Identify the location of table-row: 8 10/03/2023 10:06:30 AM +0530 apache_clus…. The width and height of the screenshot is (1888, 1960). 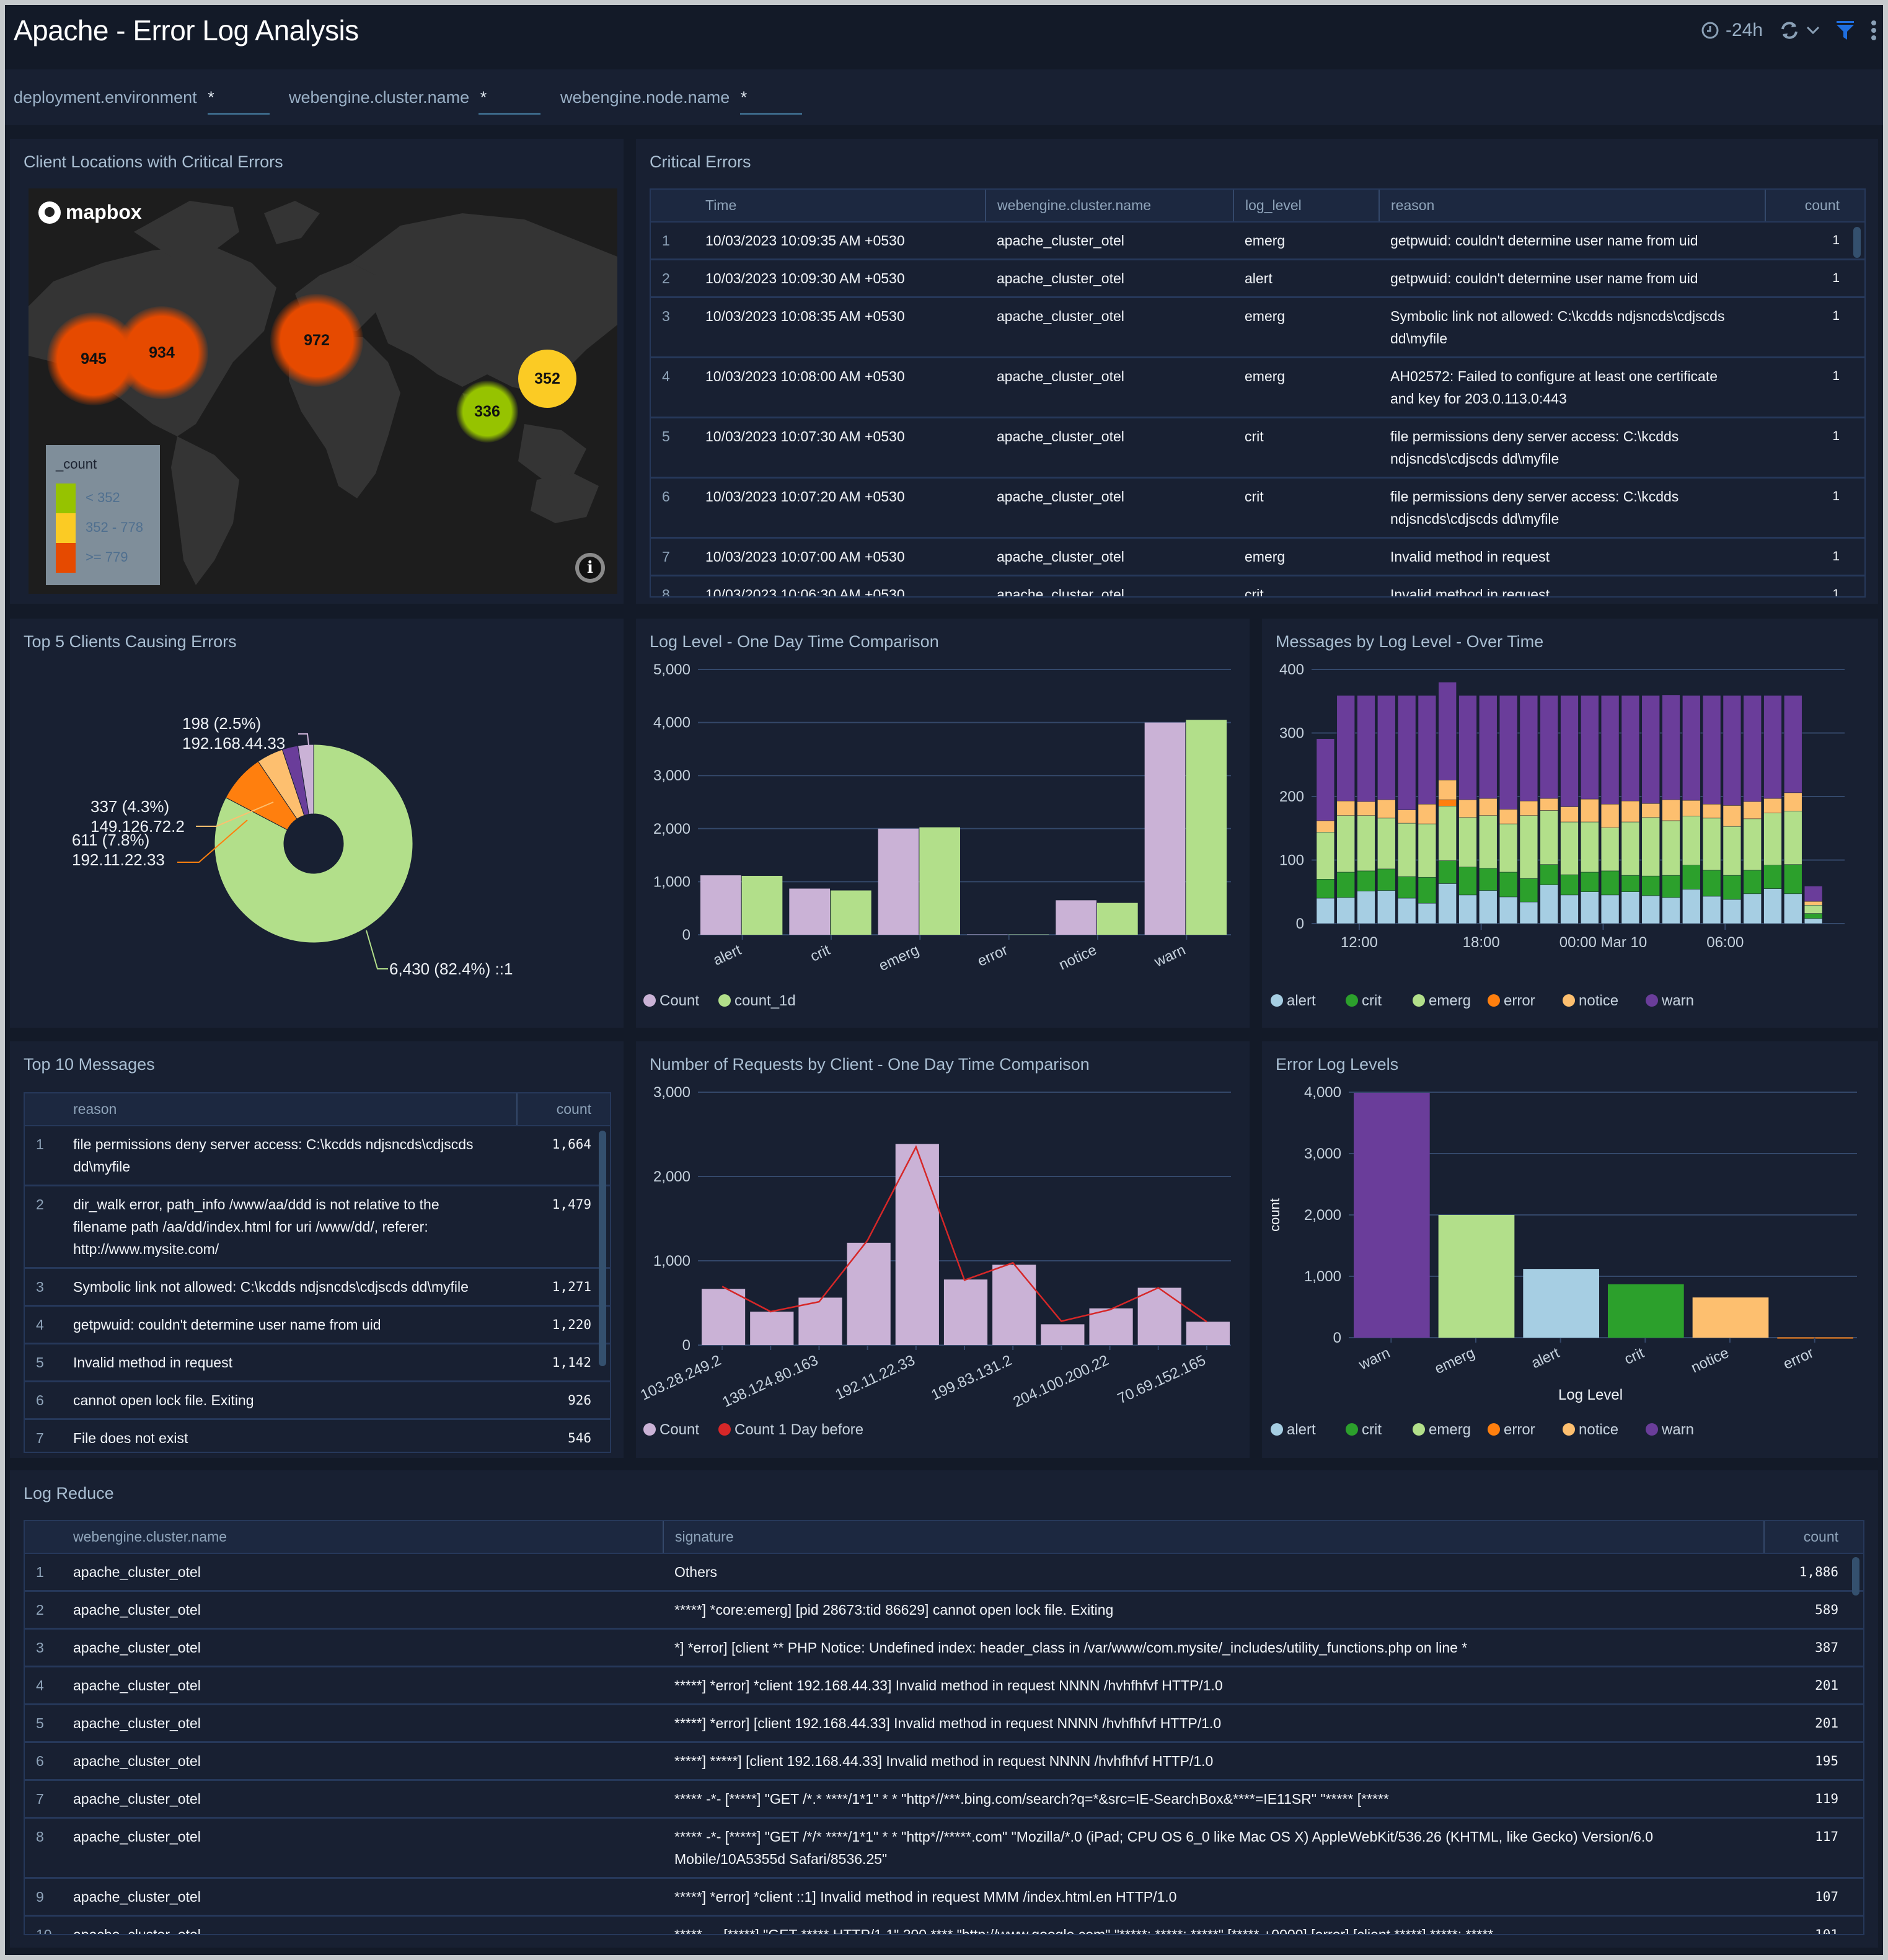
(1257, 585).